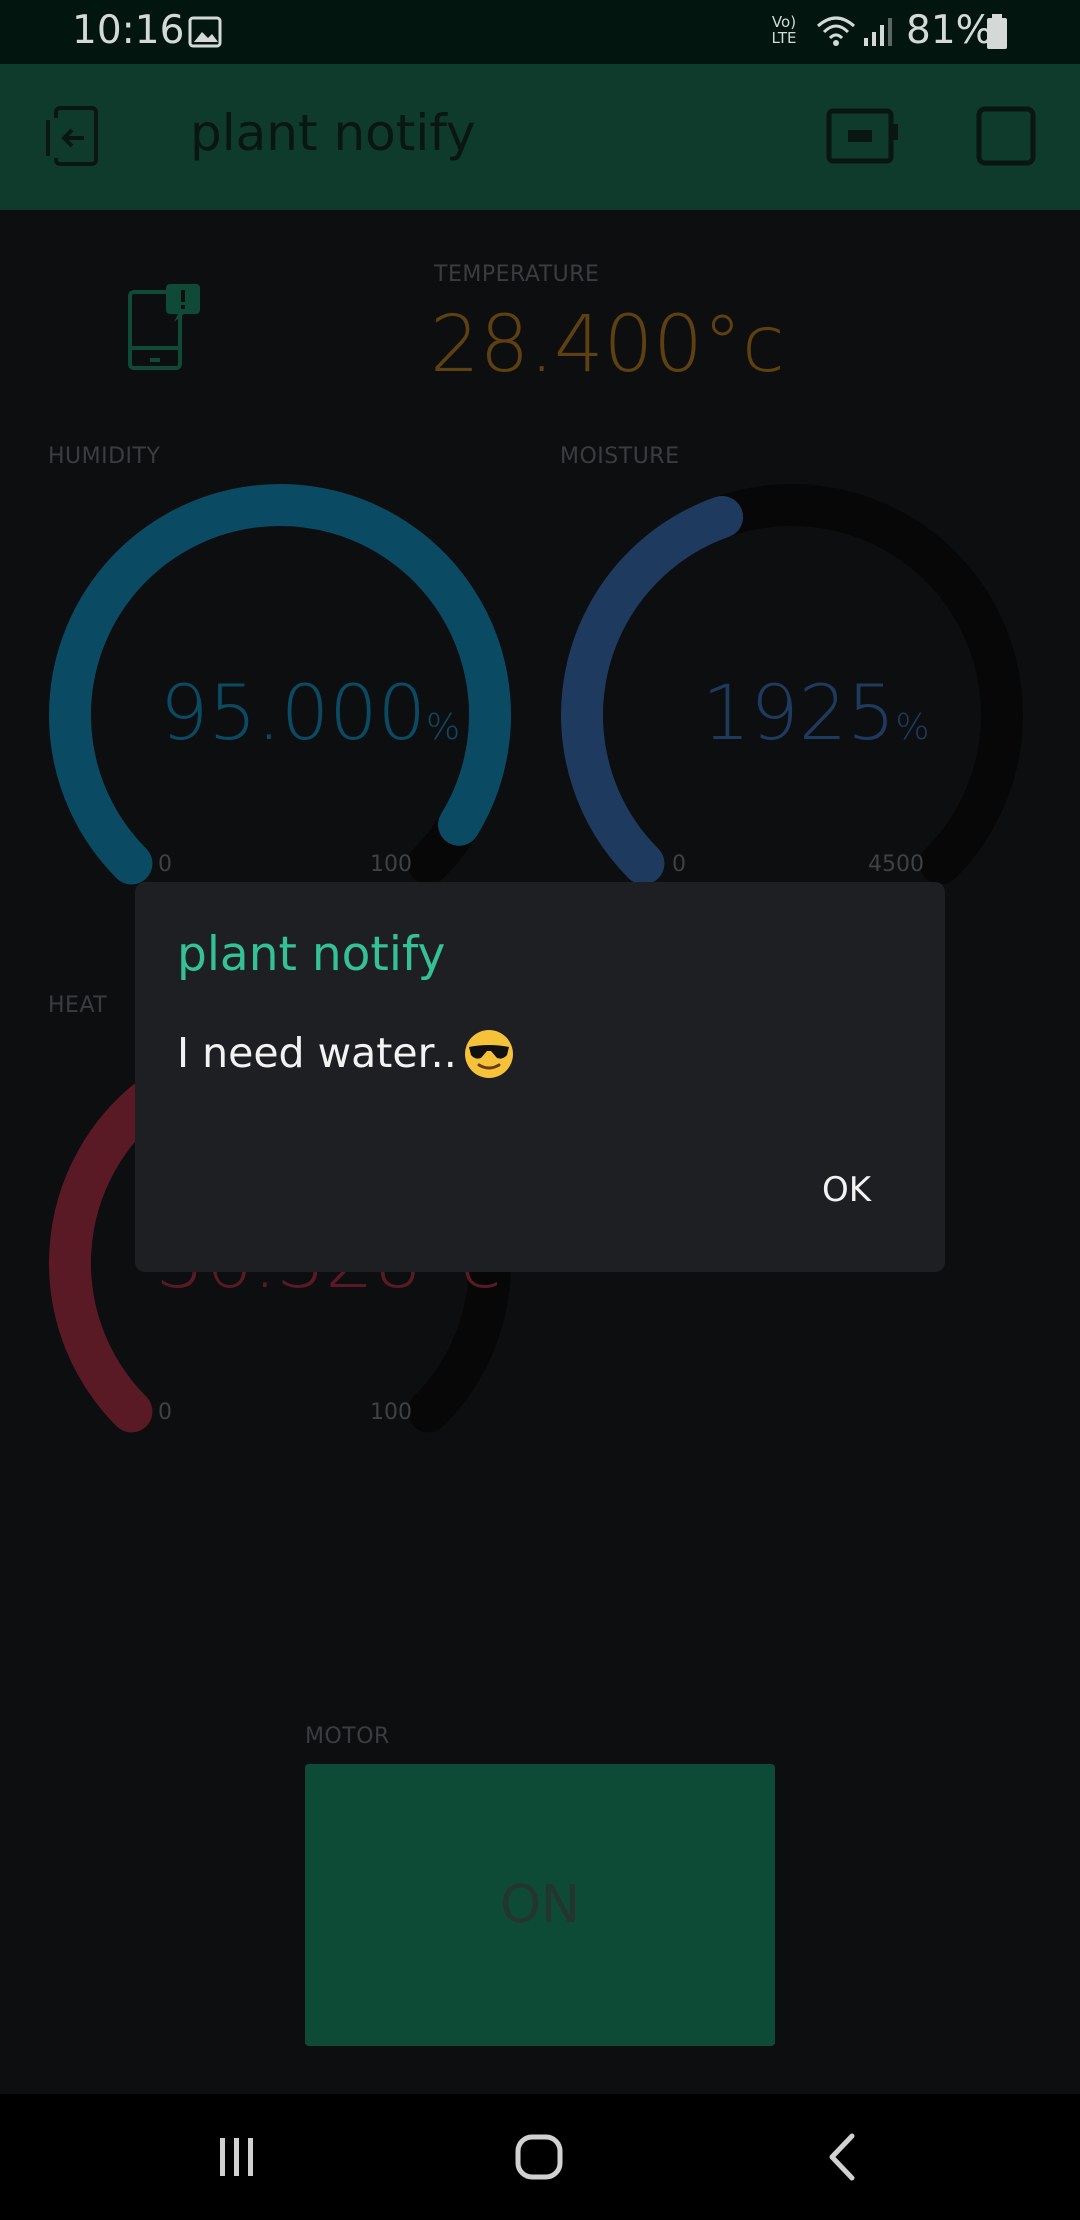  Describe the element at coordinates (74, 136) in the screenshot. I see `exit-icon` at that location.